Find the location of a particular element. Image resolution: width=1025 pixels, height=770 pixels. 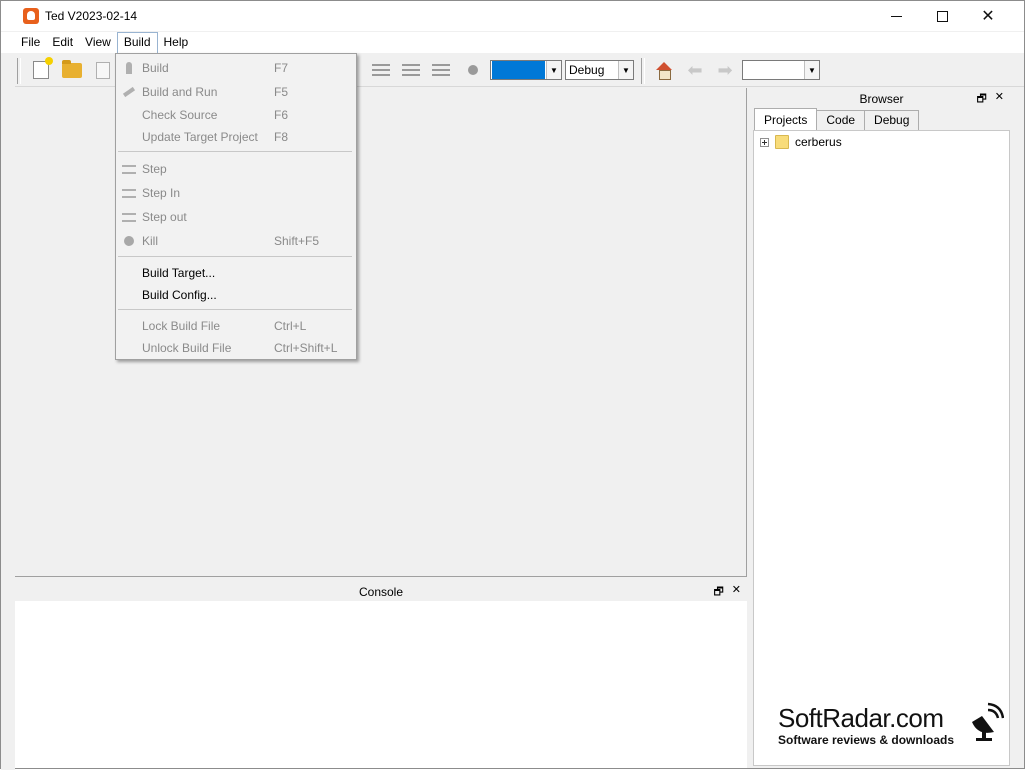

forward-button: ➡ is located at coordinates (725, 70).